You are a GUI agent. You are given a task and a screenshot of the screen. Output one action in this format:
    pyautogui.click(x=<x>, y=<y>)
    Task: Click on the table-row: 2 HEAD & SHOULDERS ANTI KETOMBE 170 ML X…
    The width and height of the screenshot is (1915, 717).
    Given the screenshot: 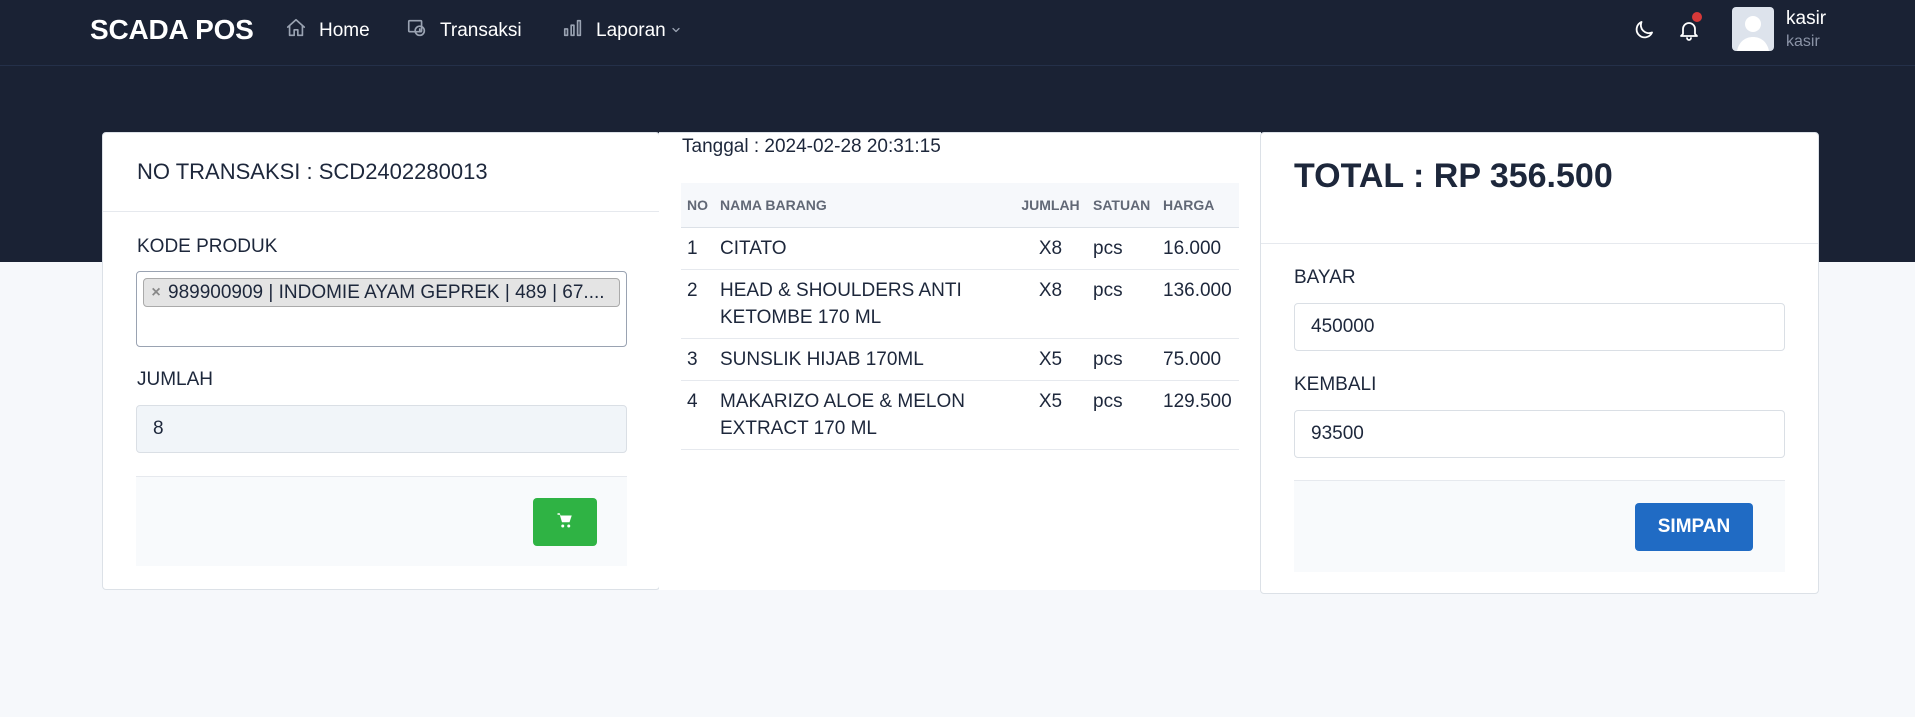 What is the action you would take?
    pyautogui.click(x=960, y=304)
    